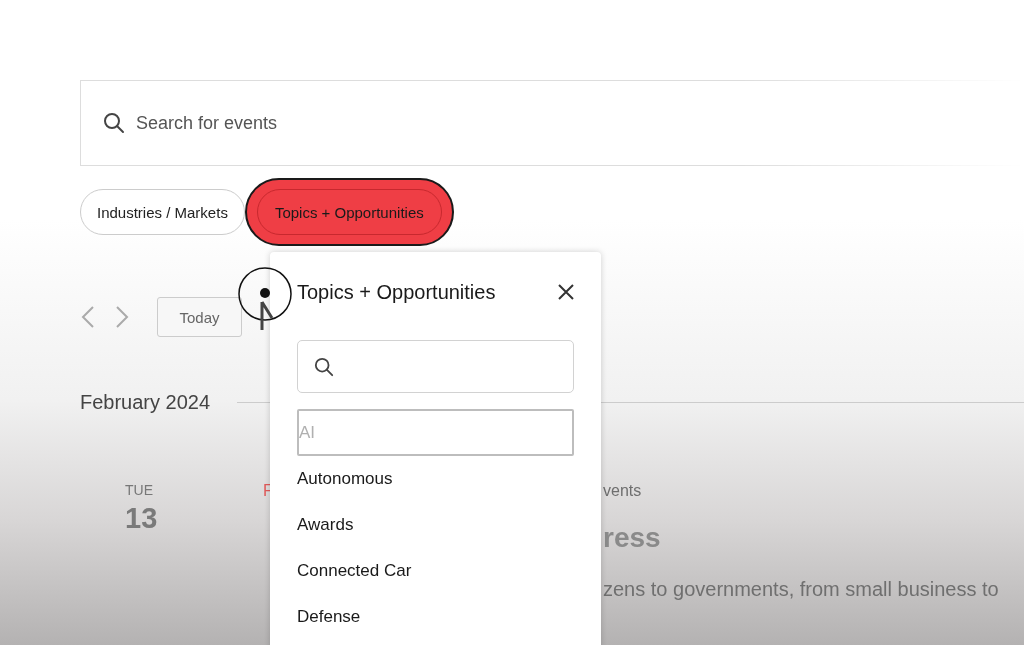  I want to click on today-button: Today, so click(199, 317).